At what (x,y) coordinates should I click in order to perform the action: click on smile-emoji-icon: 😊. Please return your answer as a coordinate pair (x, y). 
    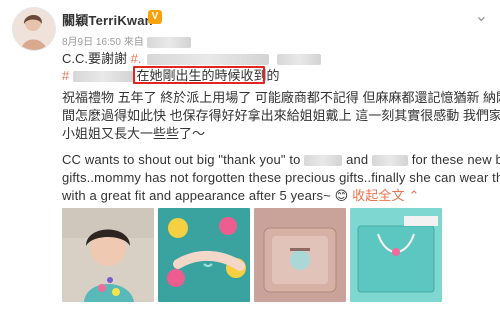
    Looking at the image, I should click on (341, 195).